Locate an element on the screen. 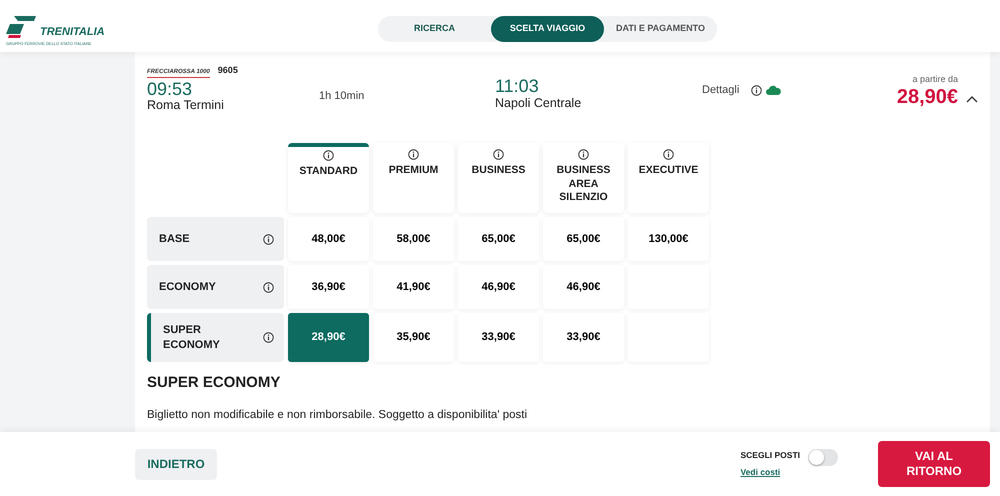 The height and width of the screenshot is (496, 1000). fare-label: ECONOMY is located at coordinates (187, 287).